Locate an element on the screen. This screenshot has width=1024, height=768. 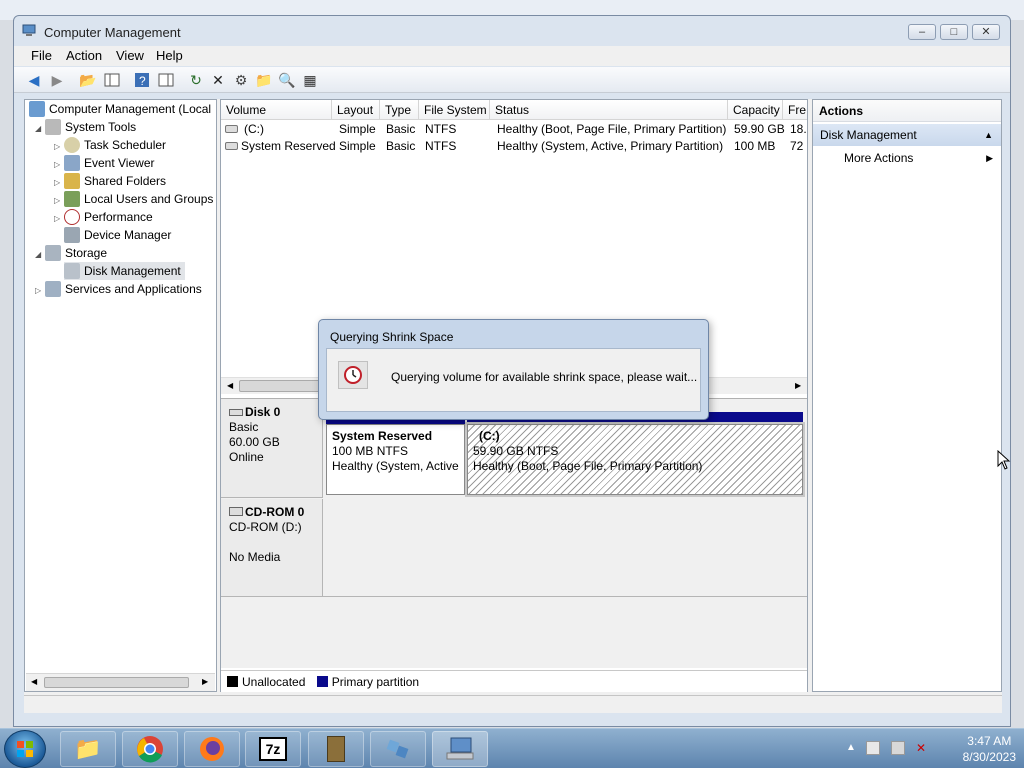
taskbar-computer-management is located at coordinates (460, 749).